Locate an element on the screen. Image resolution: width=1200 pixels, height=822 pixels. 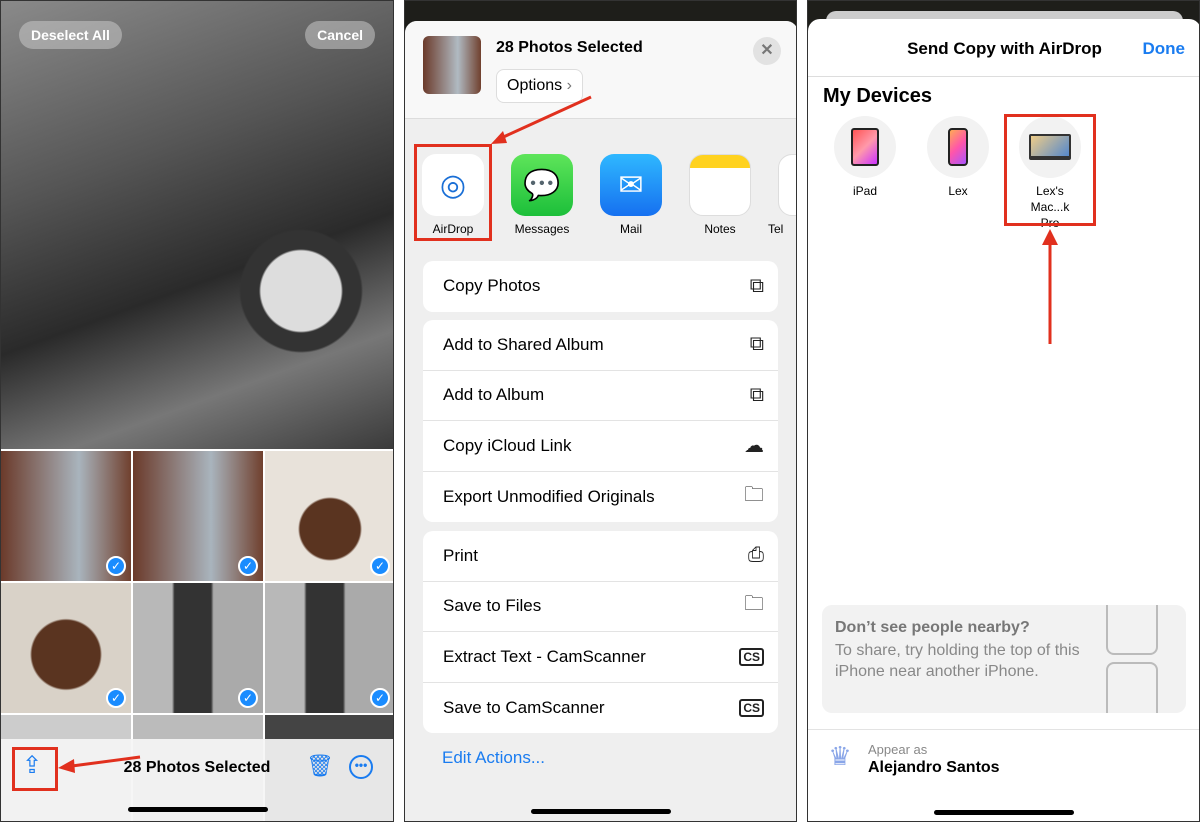
action-print: Print ⎙ is located at coordinates (600, 556).